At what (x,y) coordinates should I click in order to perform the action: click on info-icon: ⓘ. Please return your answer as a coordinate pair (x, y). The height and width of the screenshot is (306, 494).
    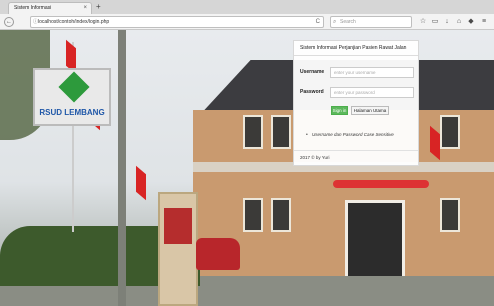
    Looking at the image, I should click on (35, 22).